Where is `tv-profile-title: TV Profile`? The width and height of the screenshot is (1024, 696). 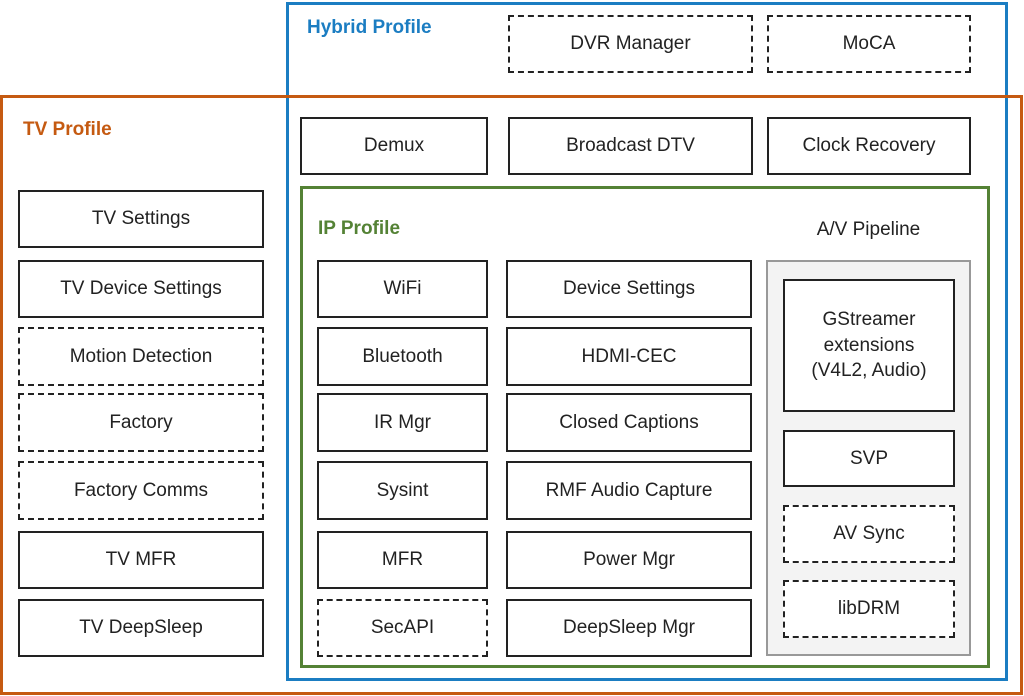 tv-profile-title: TV Profile is located at coordinates (67, 129).